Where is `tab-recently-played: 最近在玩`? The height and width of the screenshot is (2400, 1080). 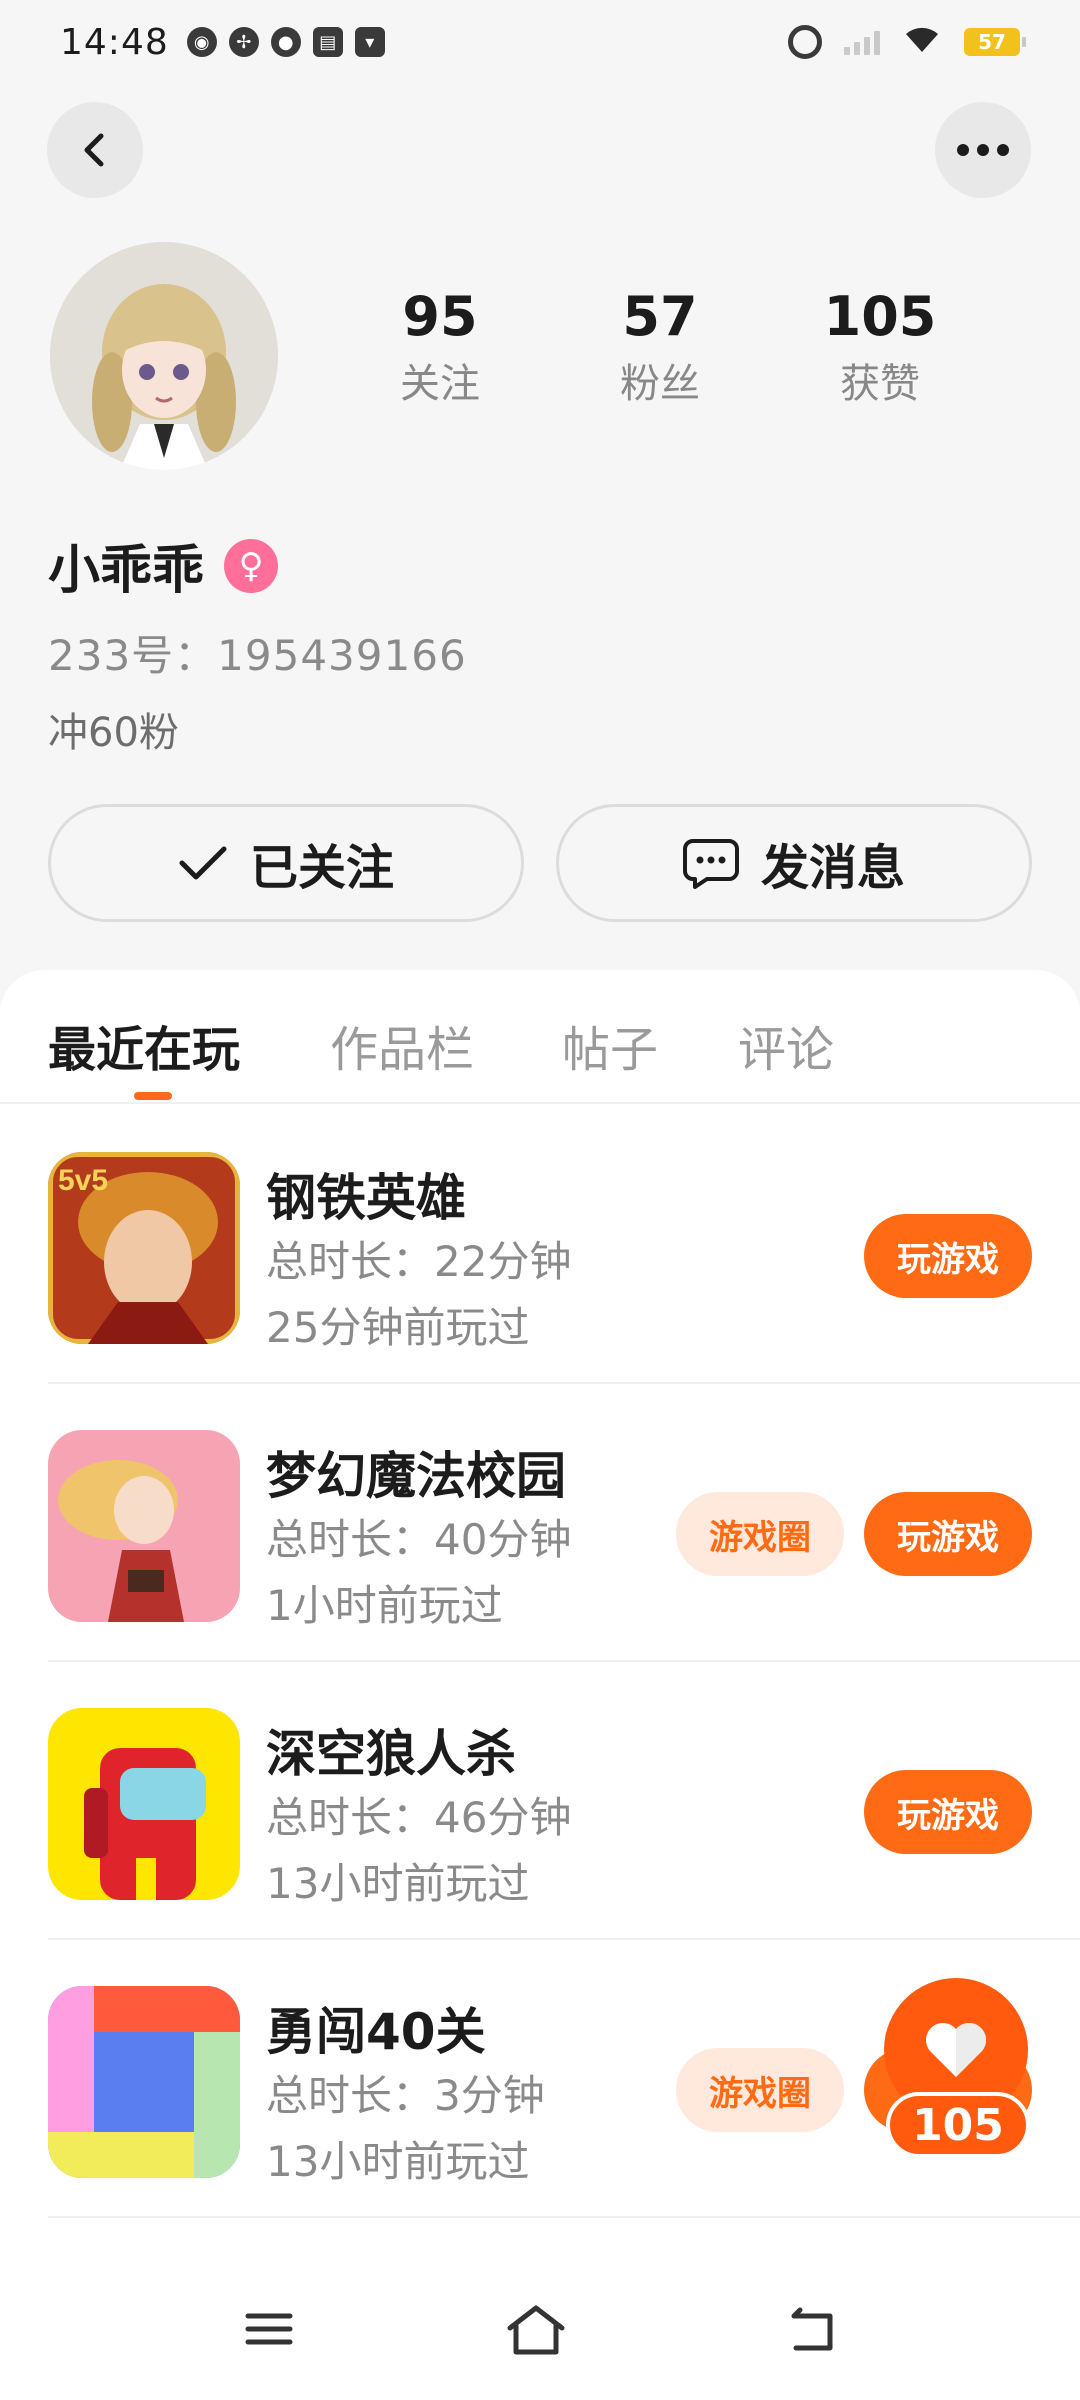
tab-recently-played: 最近在玩 is located at coordinates (144, 1045).